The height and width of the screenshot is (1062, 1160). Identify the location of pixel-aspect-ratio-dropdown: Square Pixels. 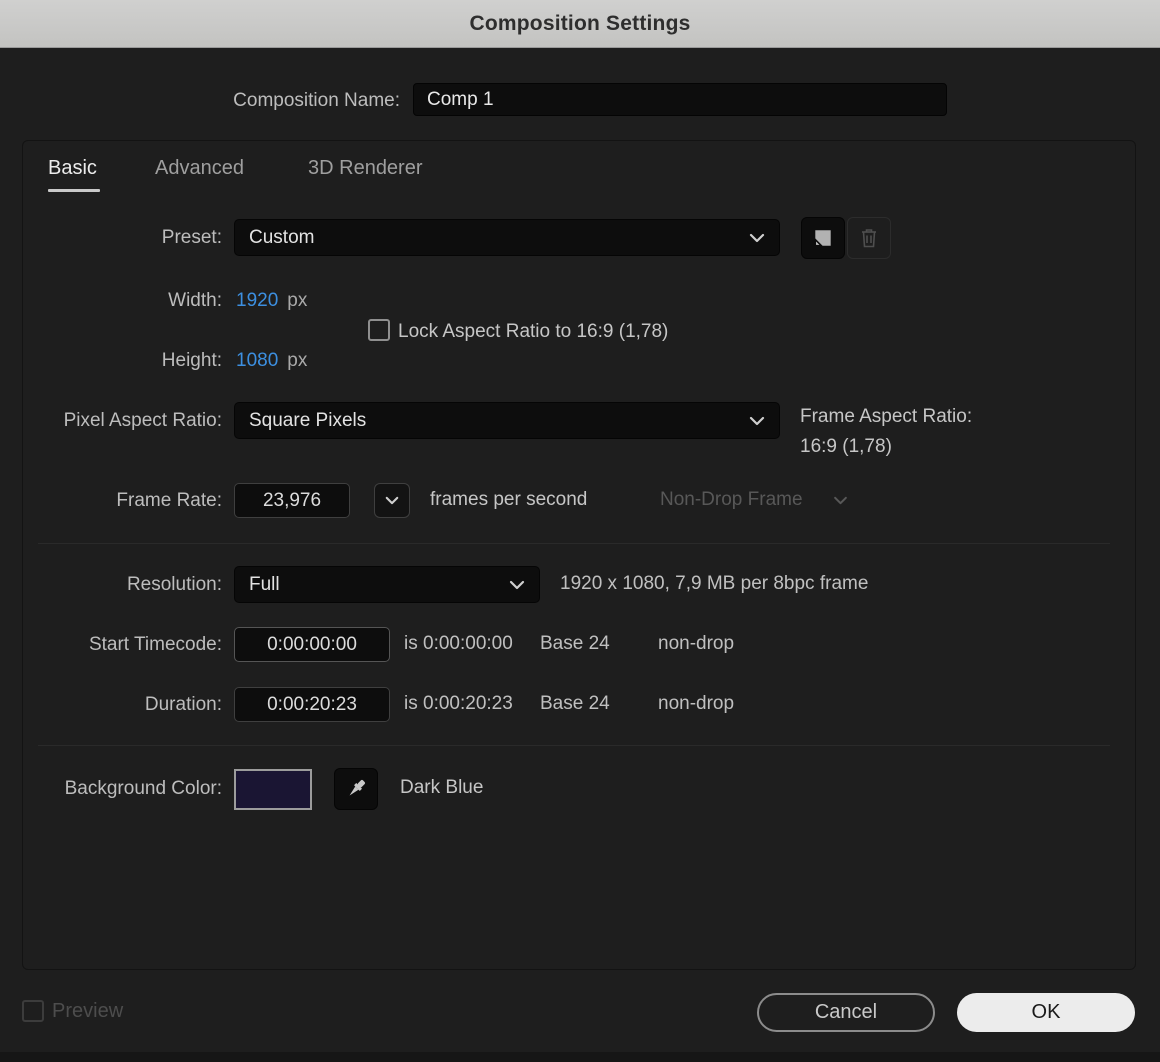
(507, 420).